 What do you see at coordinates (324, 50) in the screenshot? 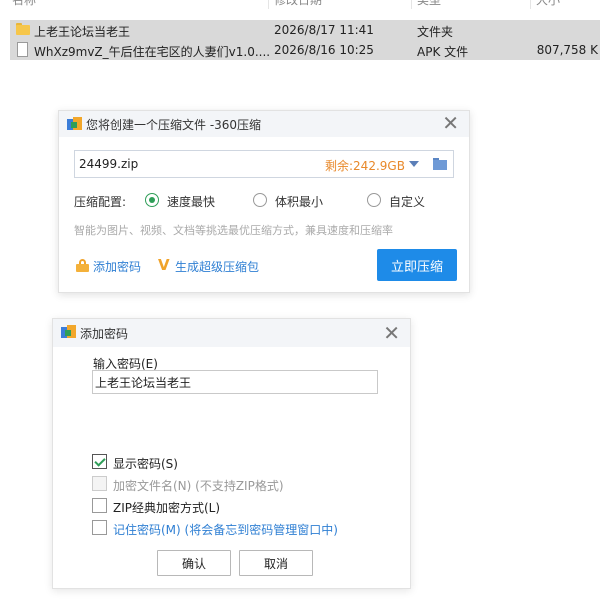
I see `file-date: 2026/8/16 10:25` at bounding box center [324, 50].